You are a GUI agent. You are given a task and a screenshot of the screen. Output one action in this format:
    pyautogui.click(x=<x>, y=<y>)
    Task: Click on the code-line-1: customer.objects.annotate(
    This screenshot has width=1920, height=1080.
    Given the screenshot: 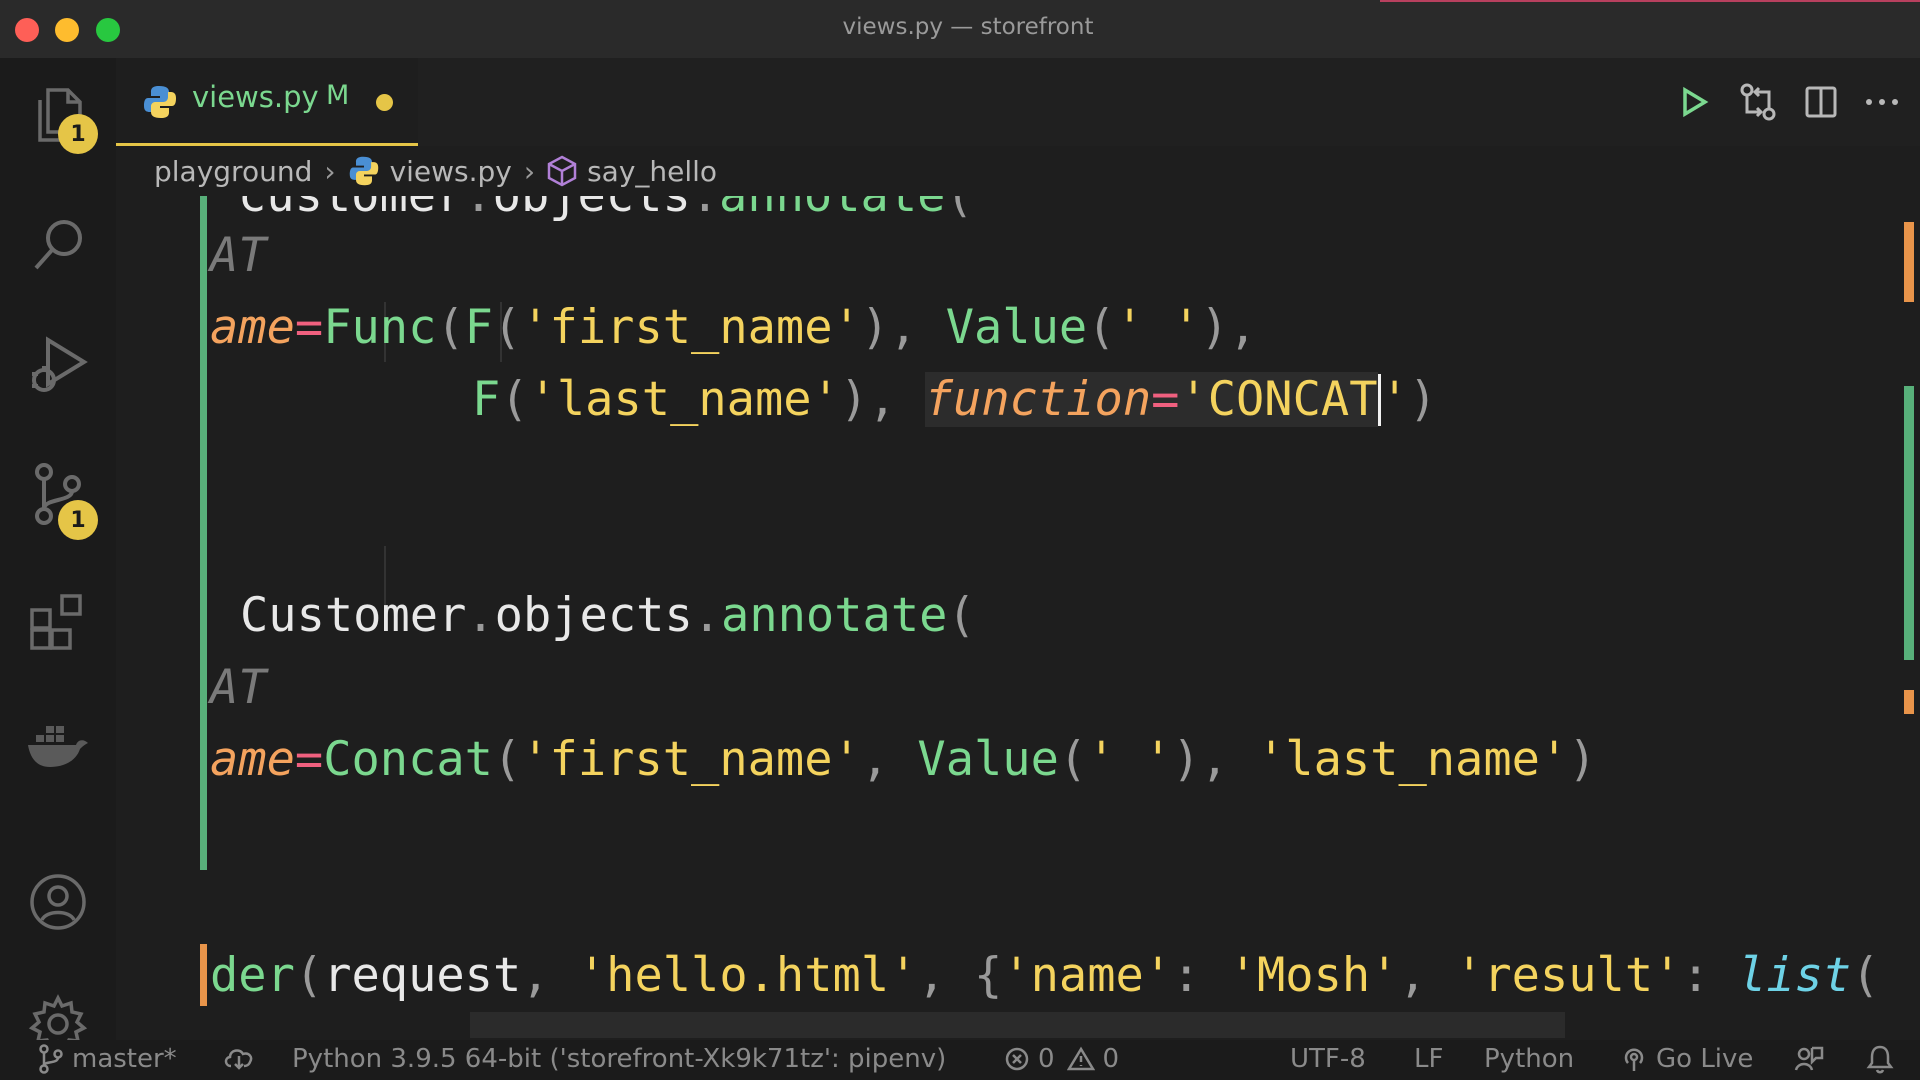 What is the action you would take?
    pyautogui.click(x=606, y=211)
    